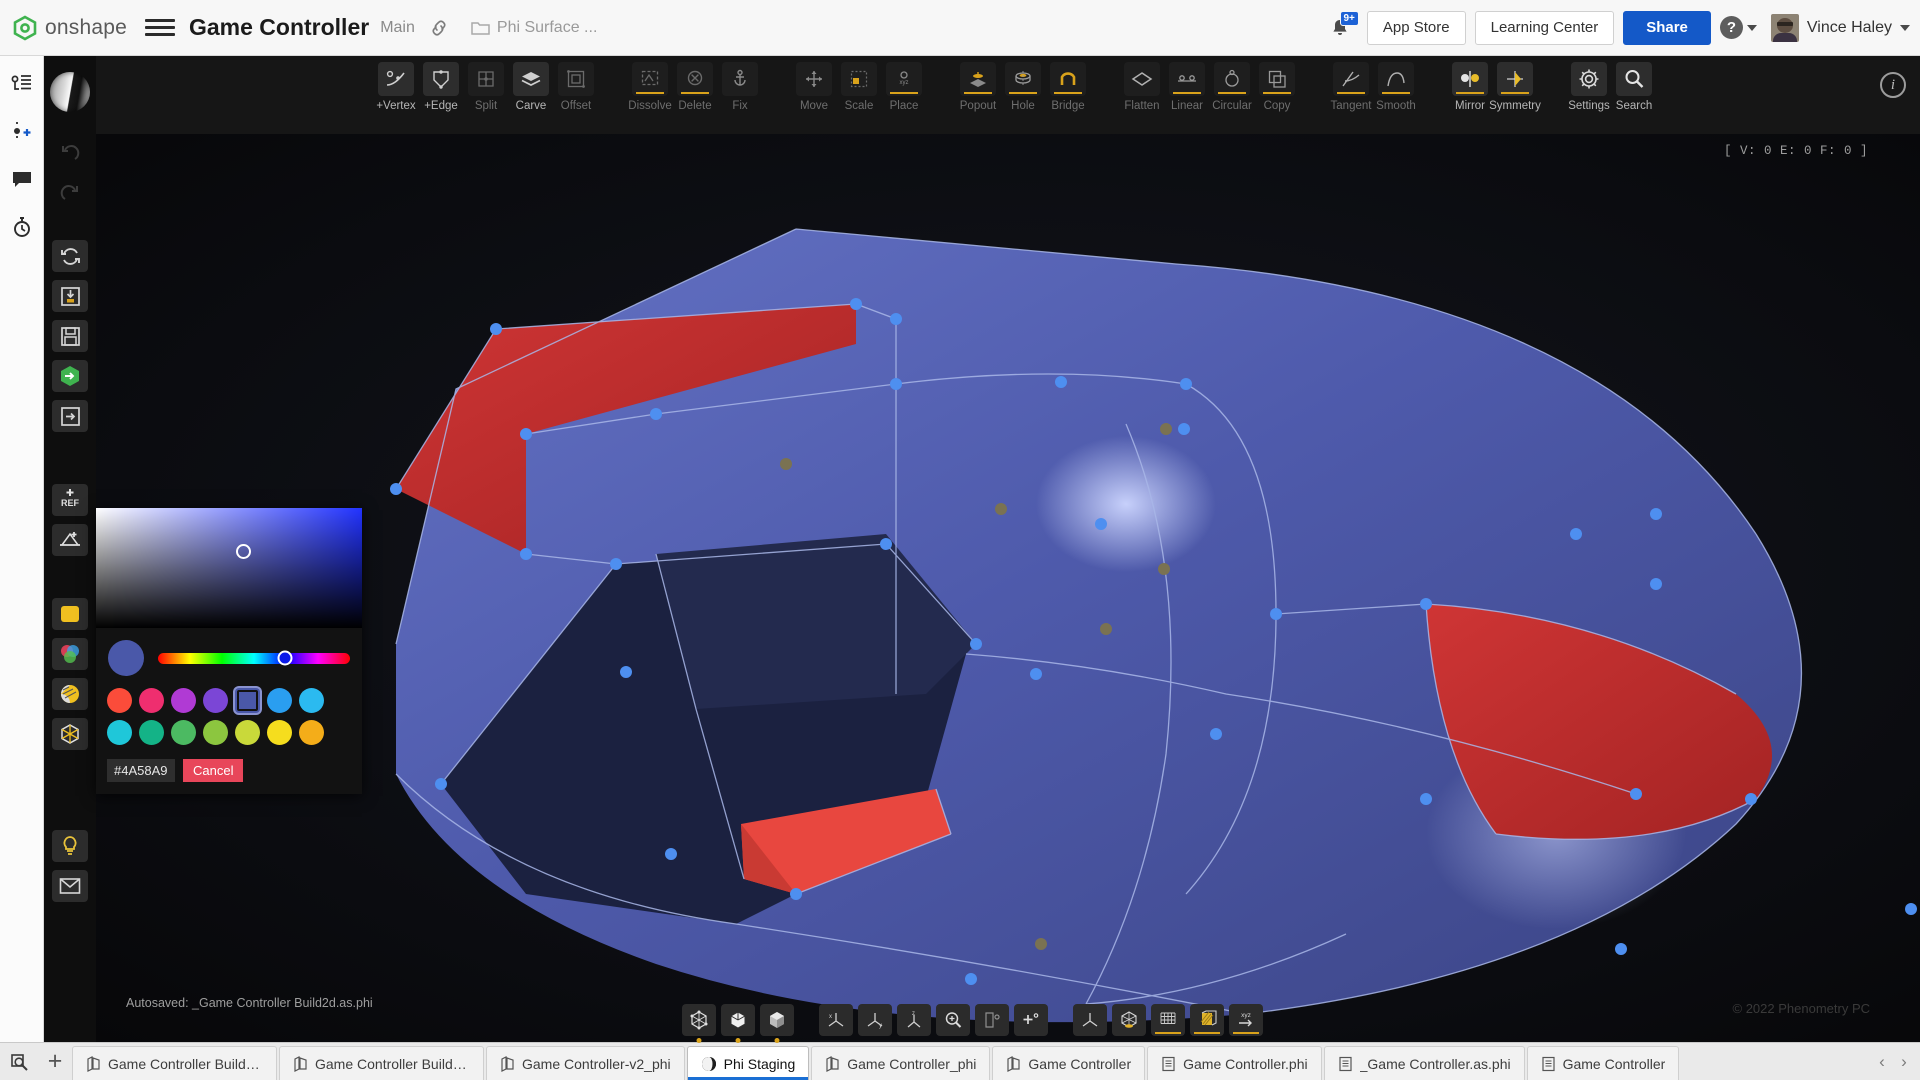 This screenshot has width=1920, height=1080. What do you see at coordinates (695, 87) in the screenshot?
I see `tool-delete: Delete` at bounding box center [695, 87].